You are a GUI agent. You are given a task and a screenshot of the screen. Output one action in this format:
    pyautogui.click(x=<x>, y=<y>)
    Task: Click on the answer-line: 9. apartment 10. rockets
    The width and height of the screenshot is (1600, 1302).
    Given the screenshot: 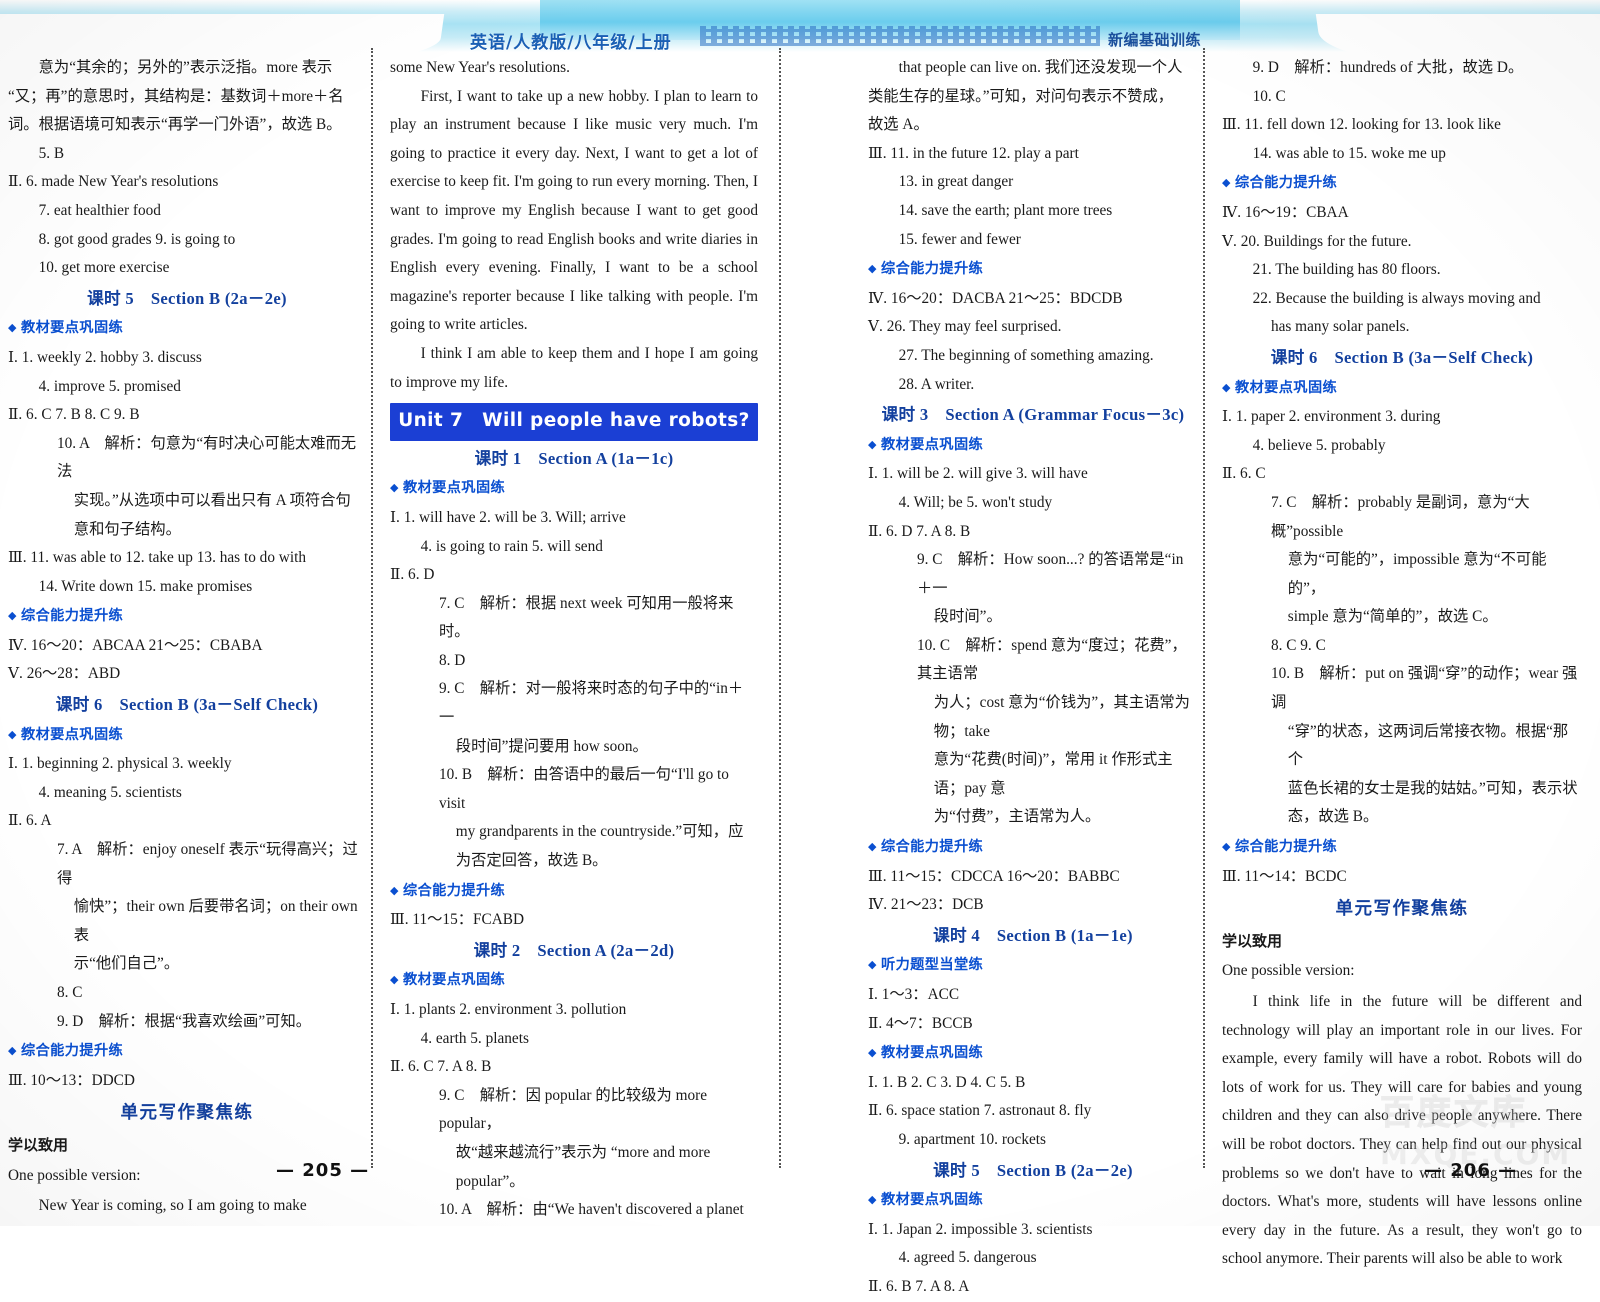 What is the action you would take?
    pyautogui.click(x=972, y=1139)
    